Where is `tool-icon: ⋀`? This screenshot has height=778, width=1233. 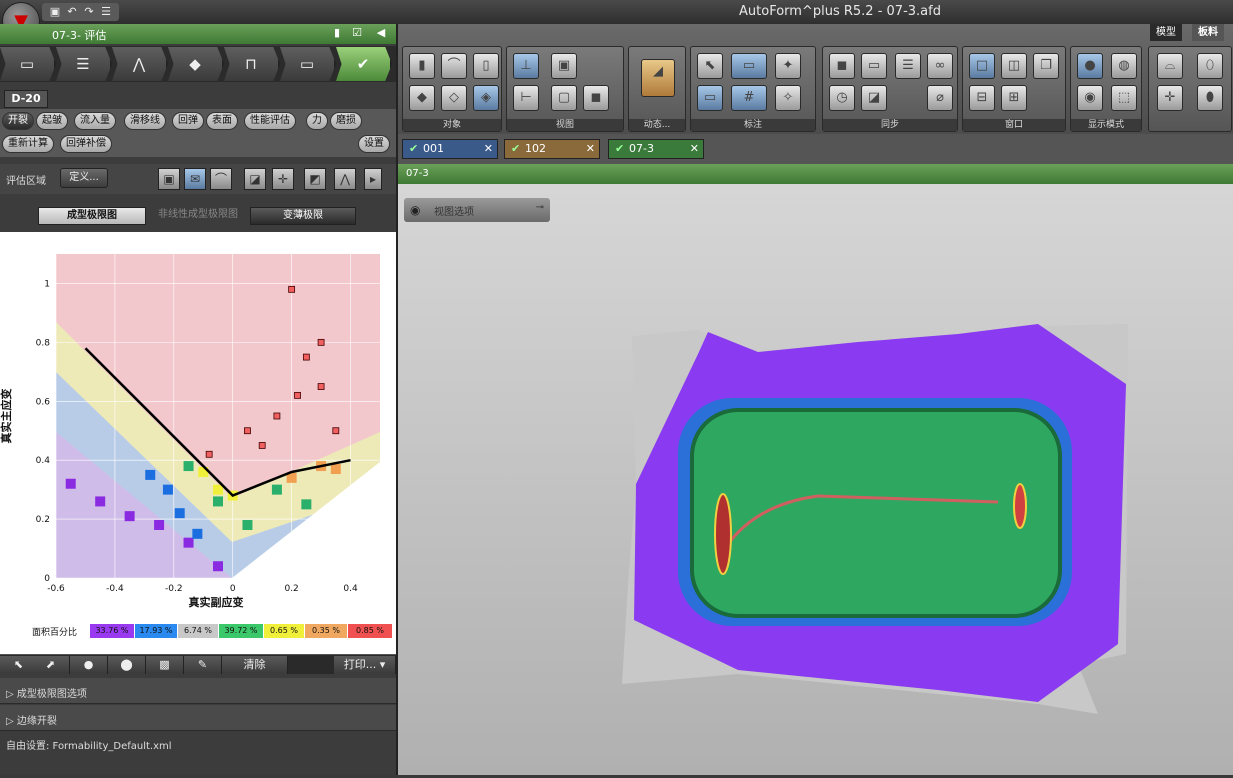 tool-icon: ⋀ is located at coordinates (345, 179).